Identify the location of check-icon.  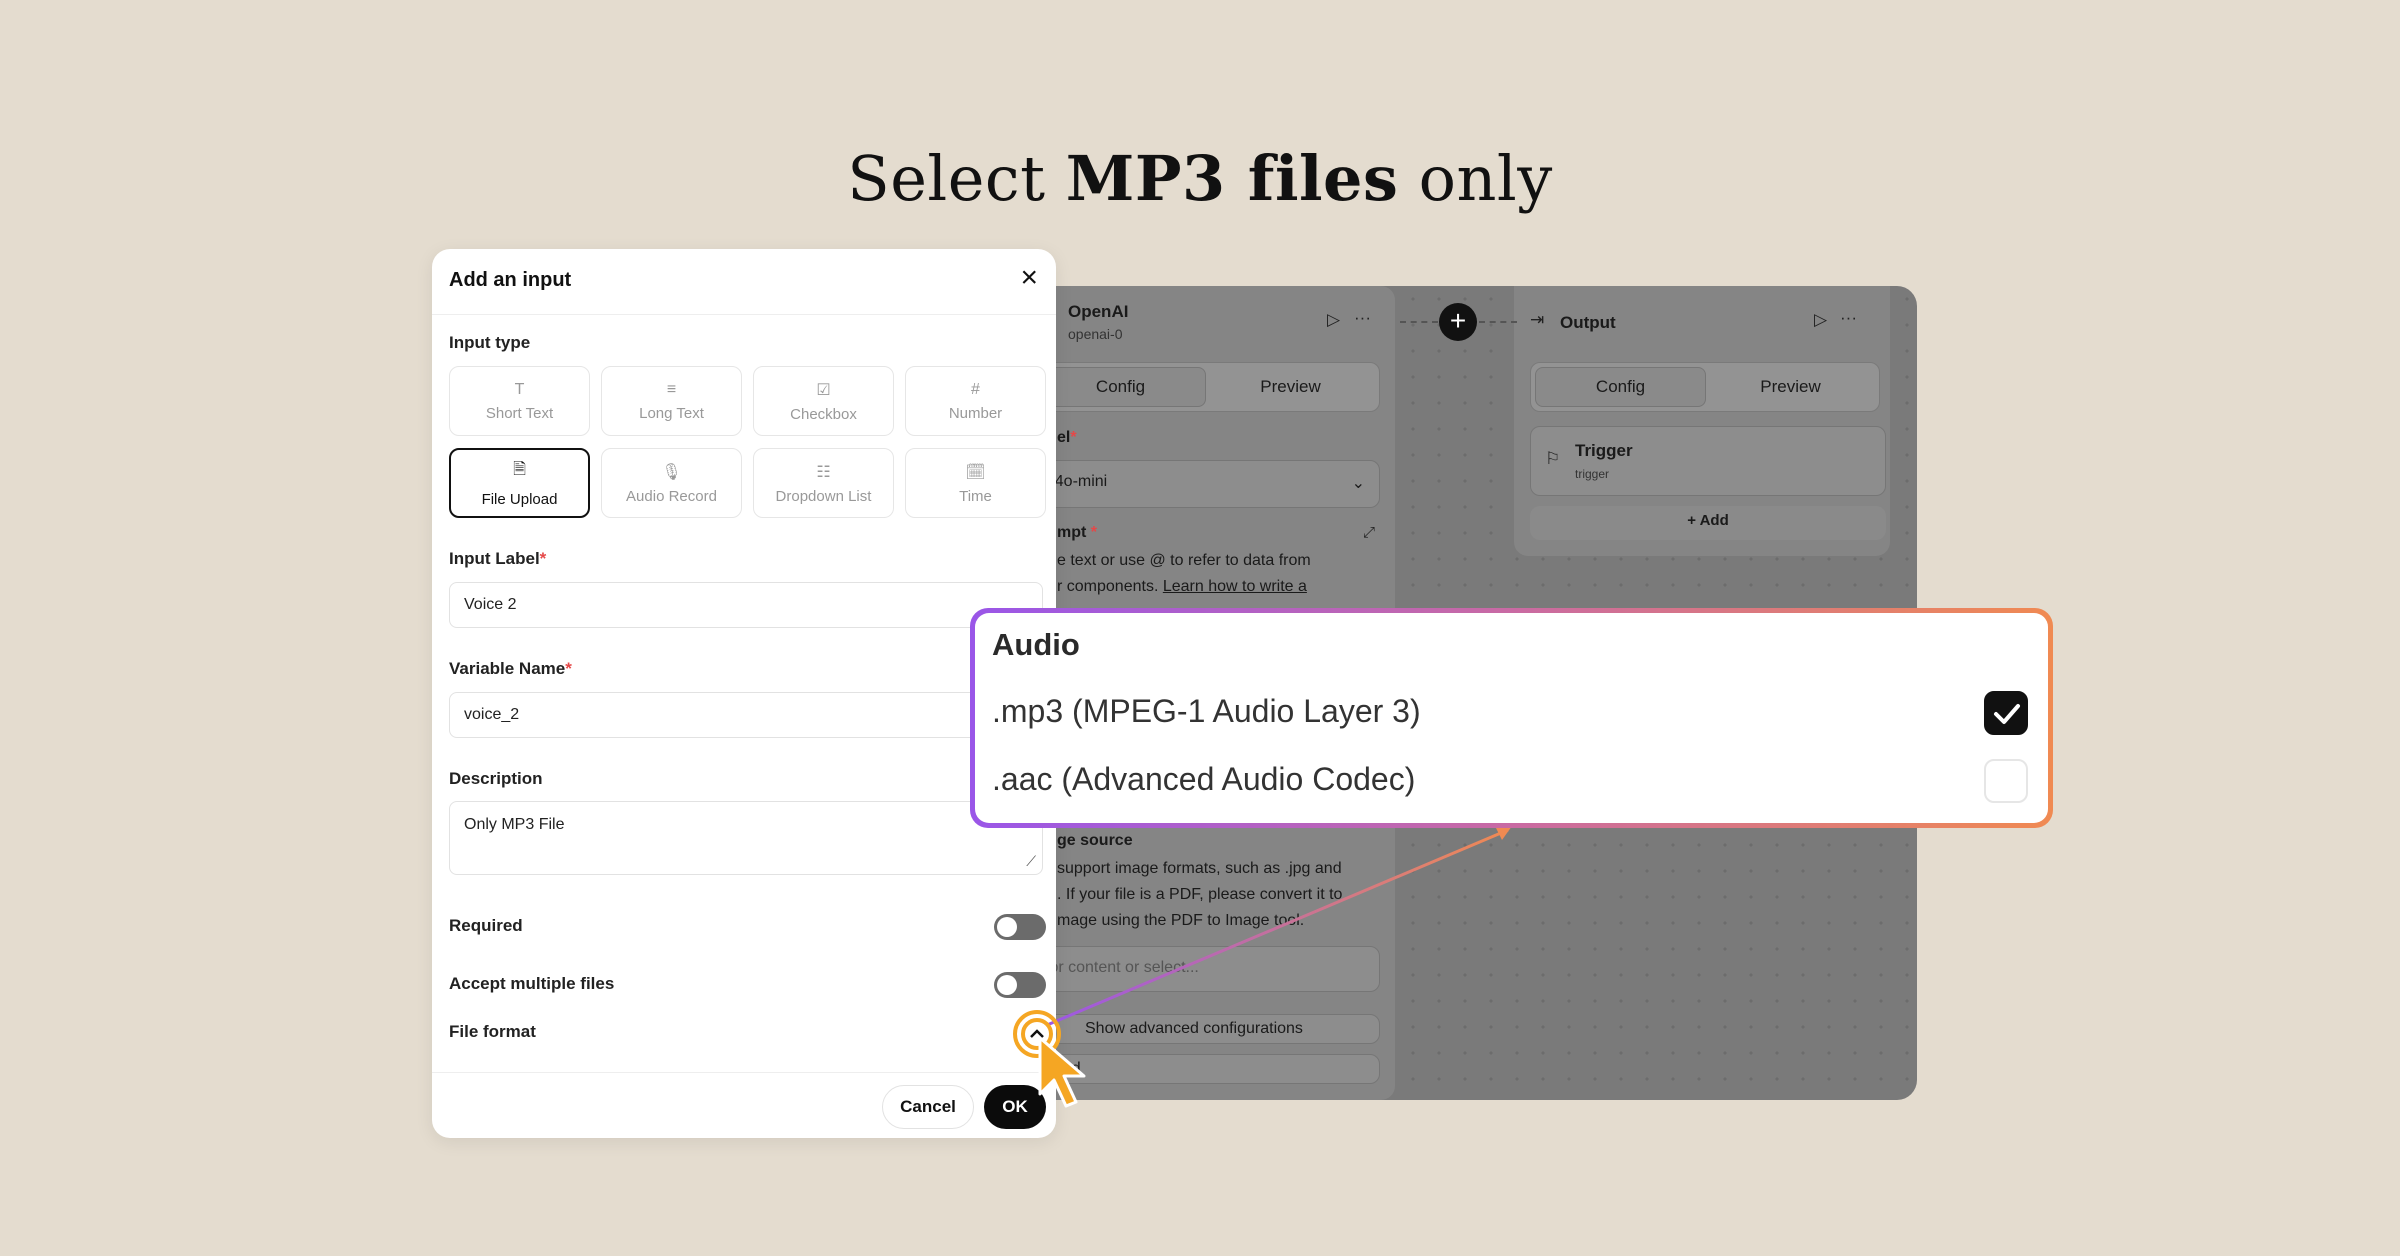
(2007, 714).